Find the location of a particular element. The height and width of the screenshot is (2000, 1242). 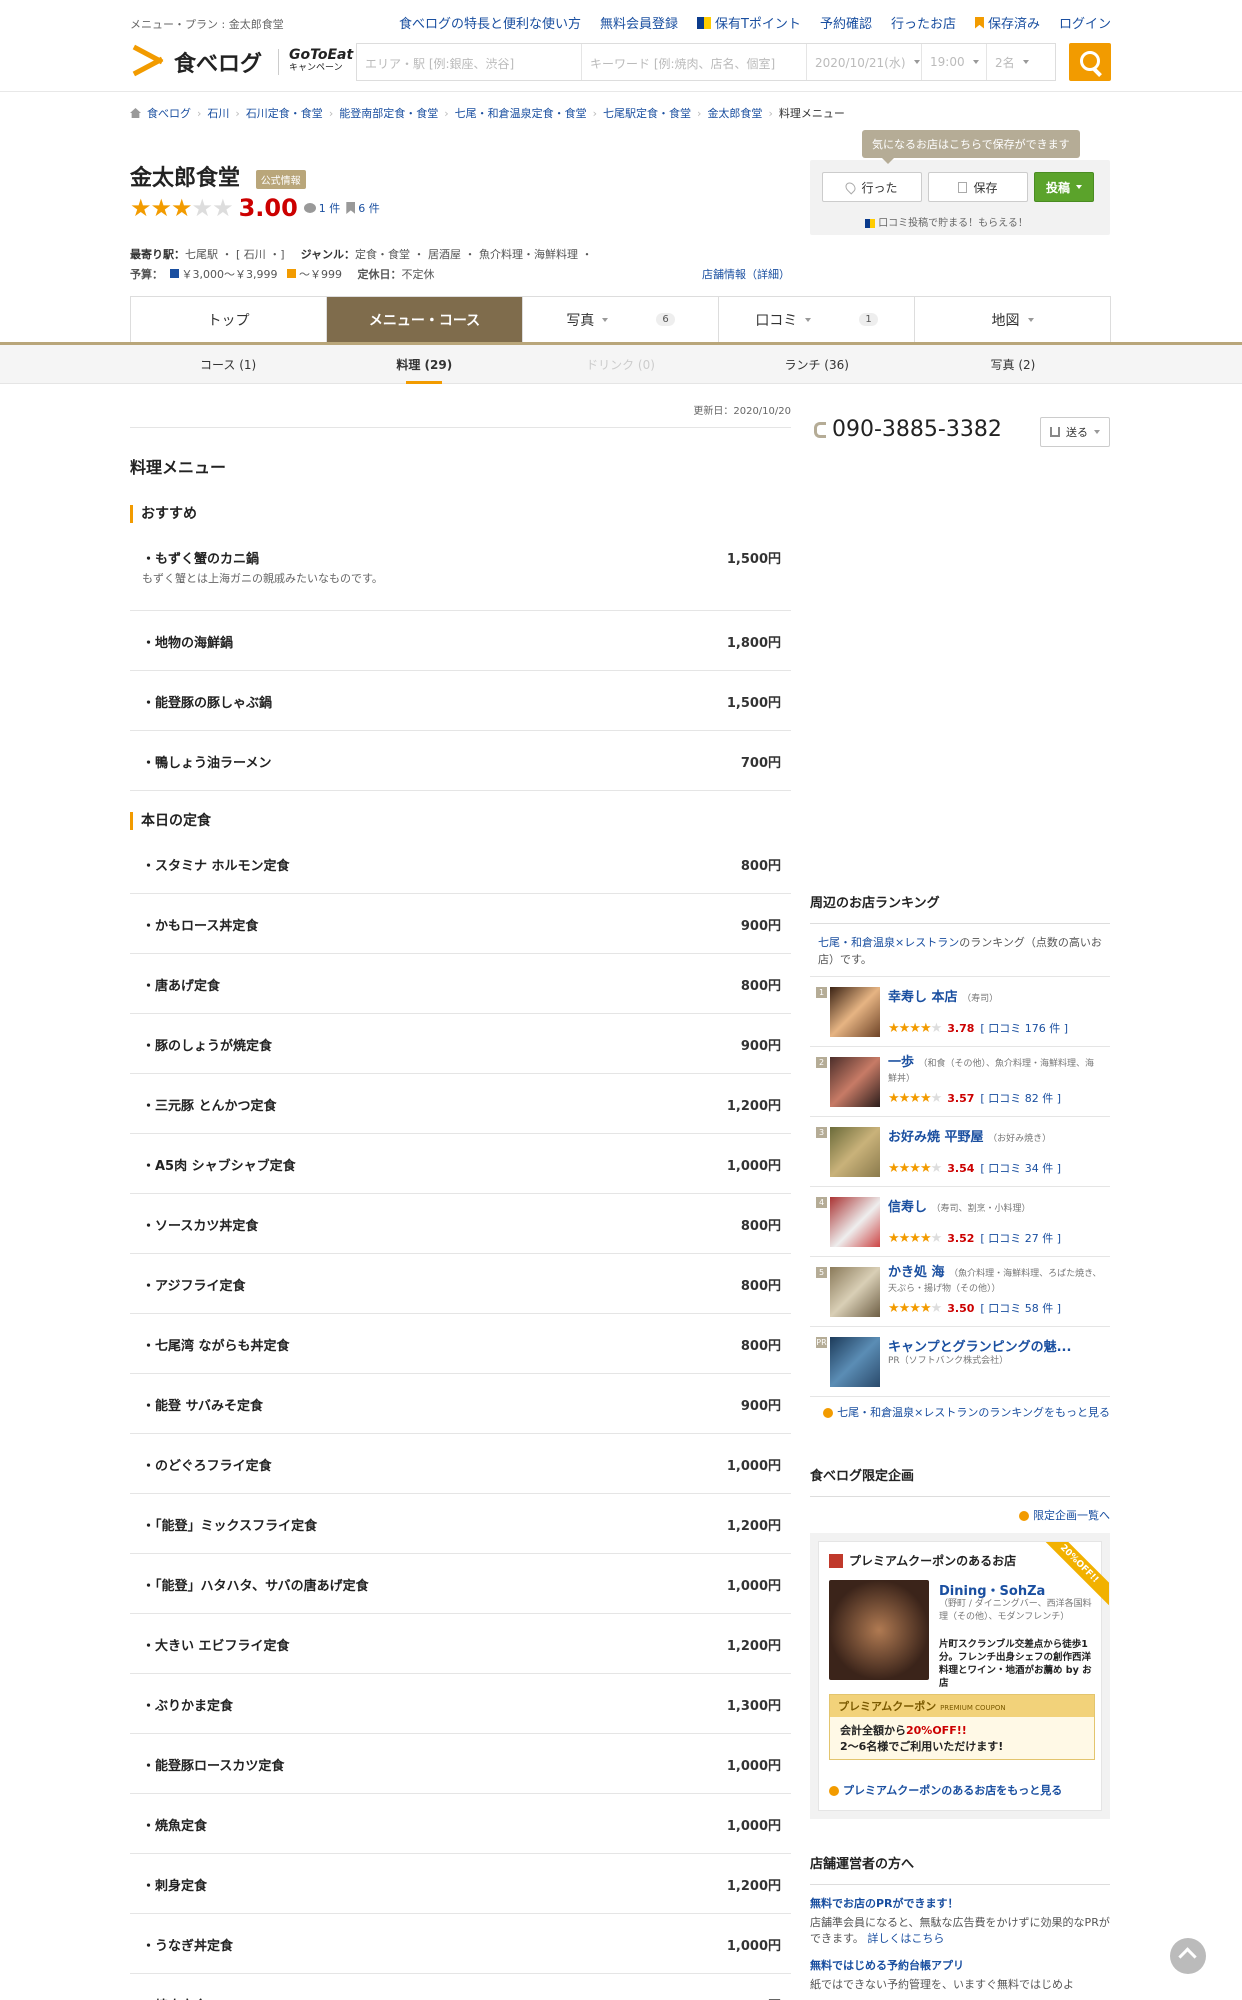

page-top-button is located at coordinates (1188, 1956).